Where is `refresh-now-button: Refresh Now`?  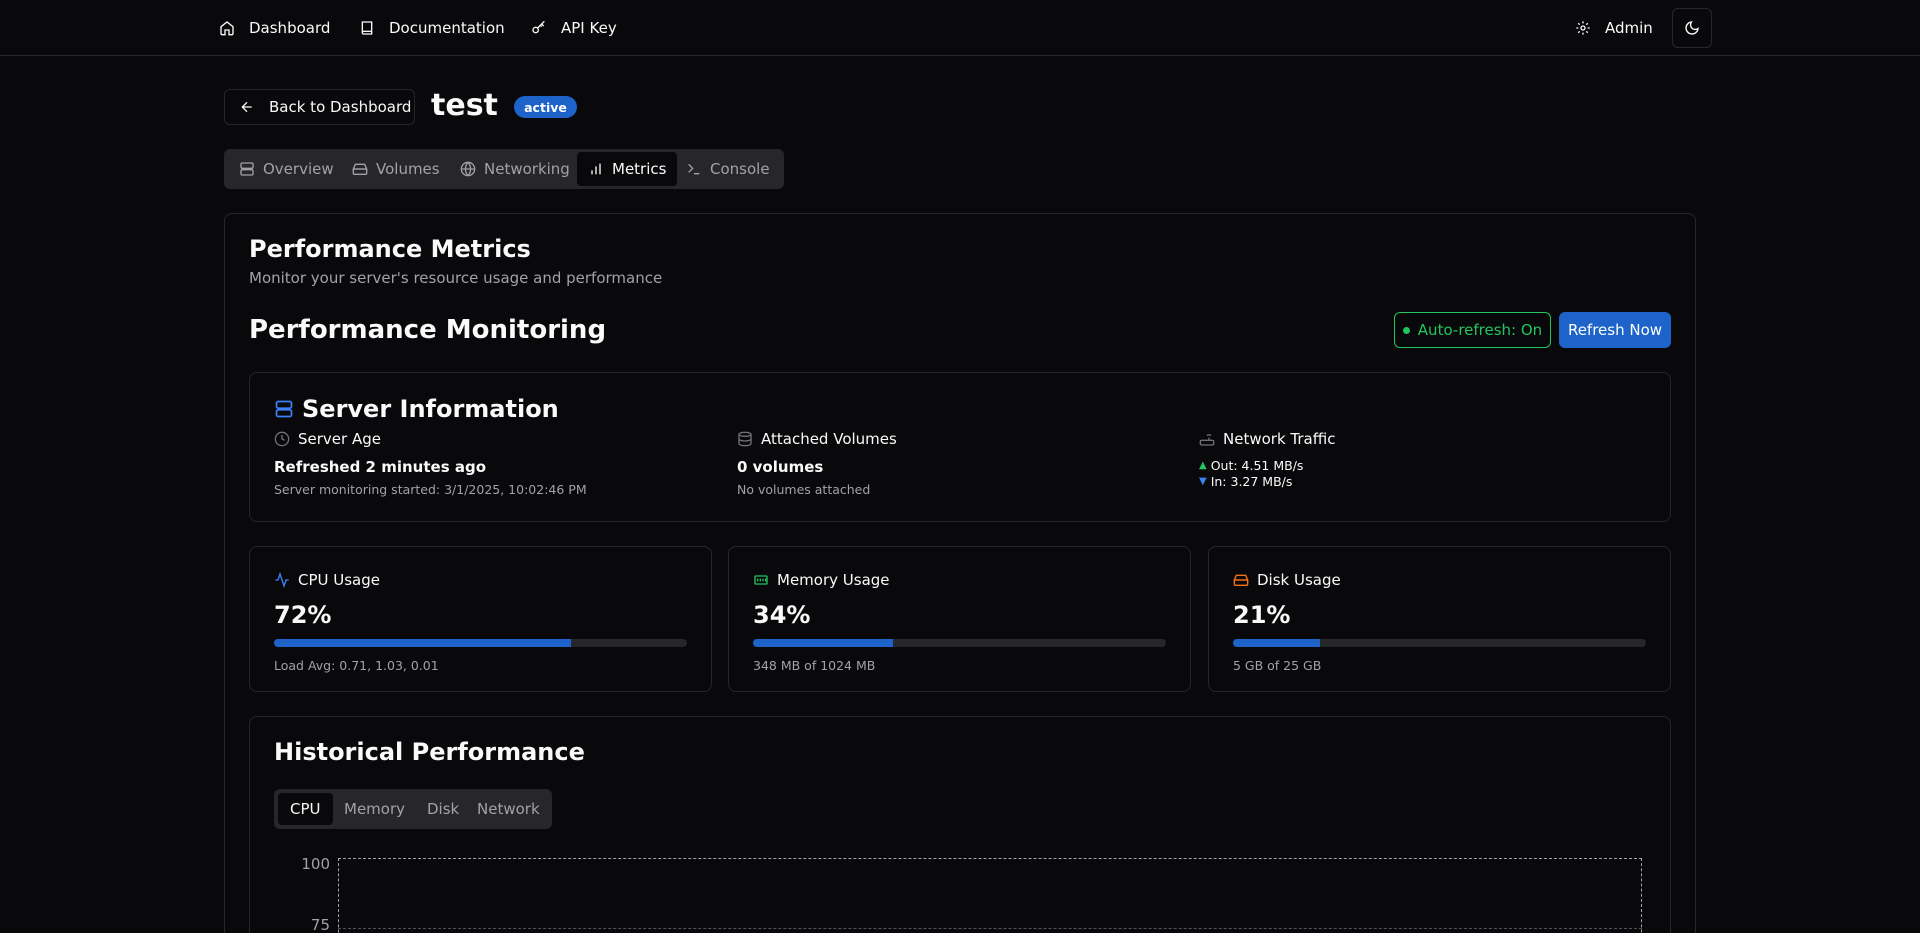 refresh-now-button: Refresh Now is located at coordinates (1615, 330).